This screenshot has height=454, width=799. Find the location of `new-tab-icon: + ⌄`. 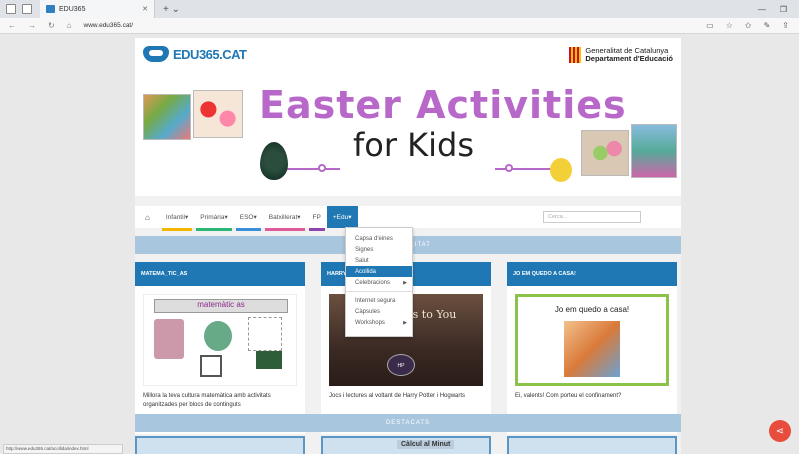

new-tab-icon: + ⌄ is located at coordinates (171, 9).